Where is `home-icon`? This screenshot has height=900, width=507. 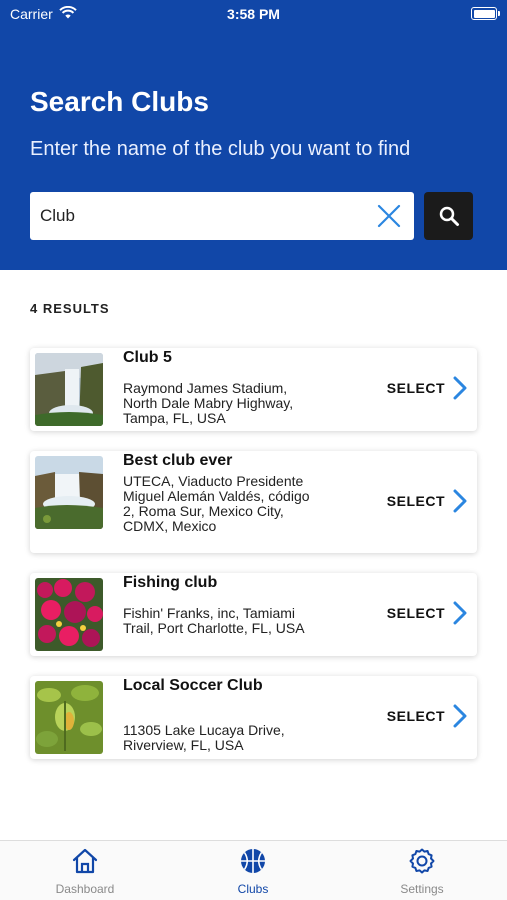 home-icon is located at coordinates (85, 861).